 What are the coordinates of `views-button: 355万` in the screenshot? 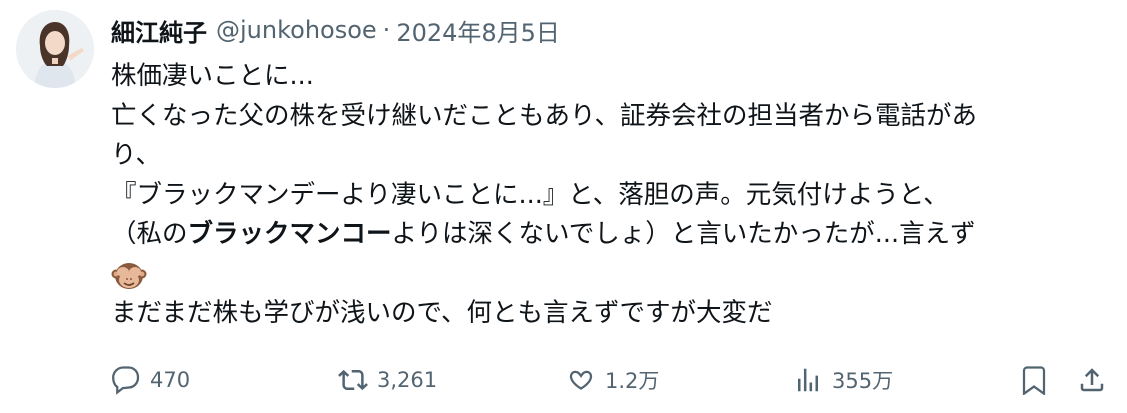 It's located at (843, 380).